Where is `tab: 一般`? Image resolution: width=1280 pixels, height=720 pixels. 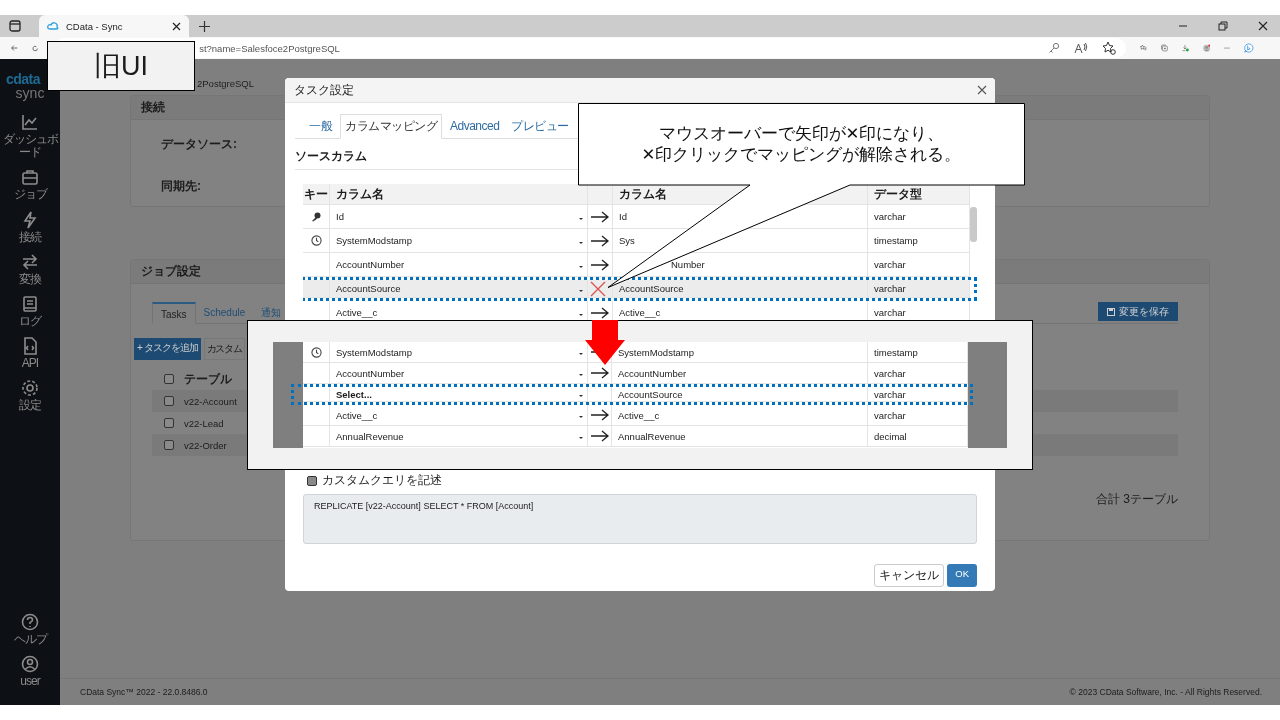
tab: 一般 is located at coordinates (320, 126).